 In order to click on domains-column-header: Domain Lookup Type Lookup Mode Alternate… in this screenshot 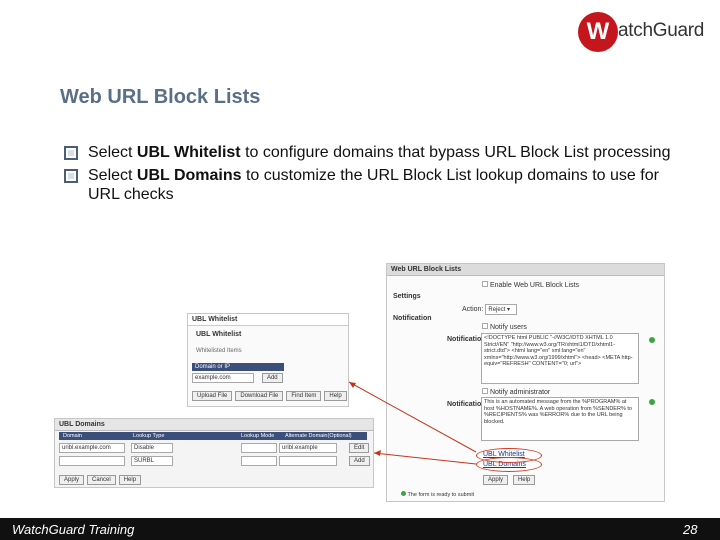, I will do `click(213, 436)`.